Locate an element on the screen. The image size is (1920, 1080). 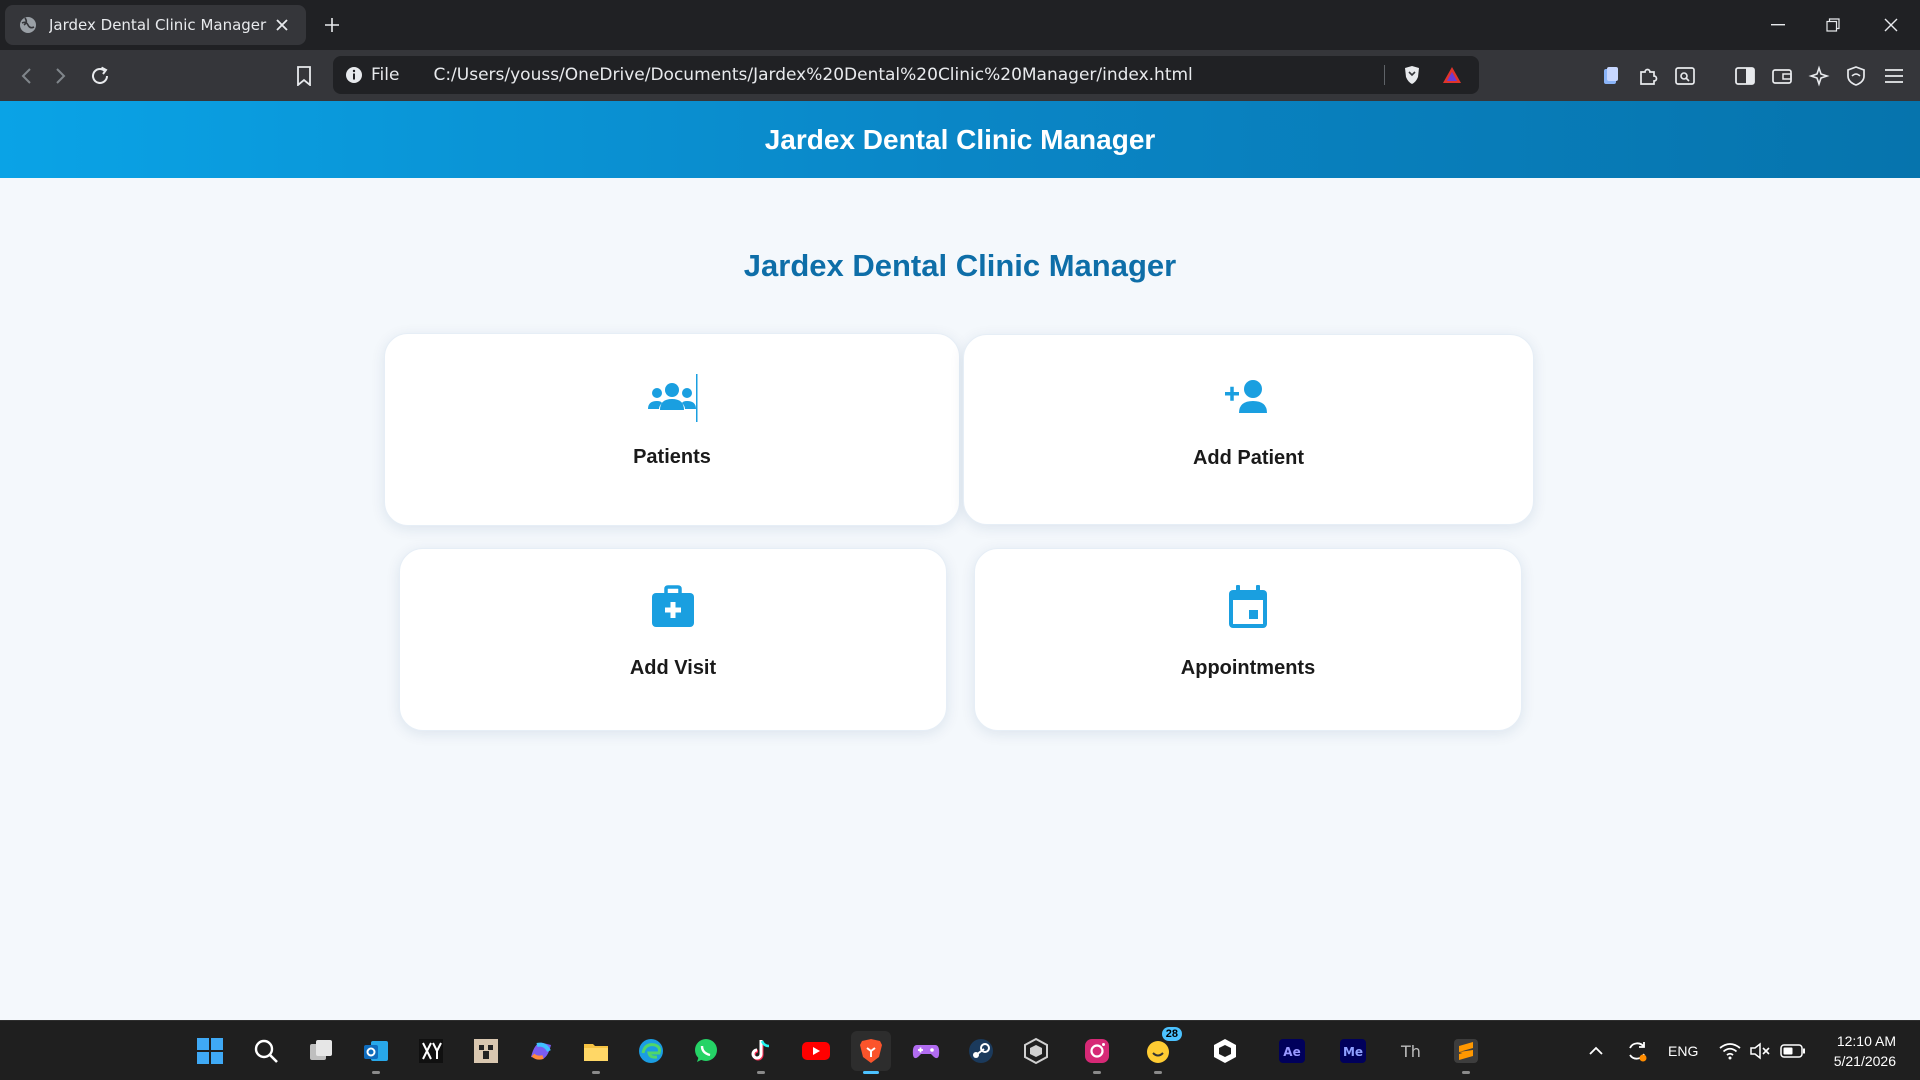
svg-text: Ae is located at coordinates (1291, 1052).